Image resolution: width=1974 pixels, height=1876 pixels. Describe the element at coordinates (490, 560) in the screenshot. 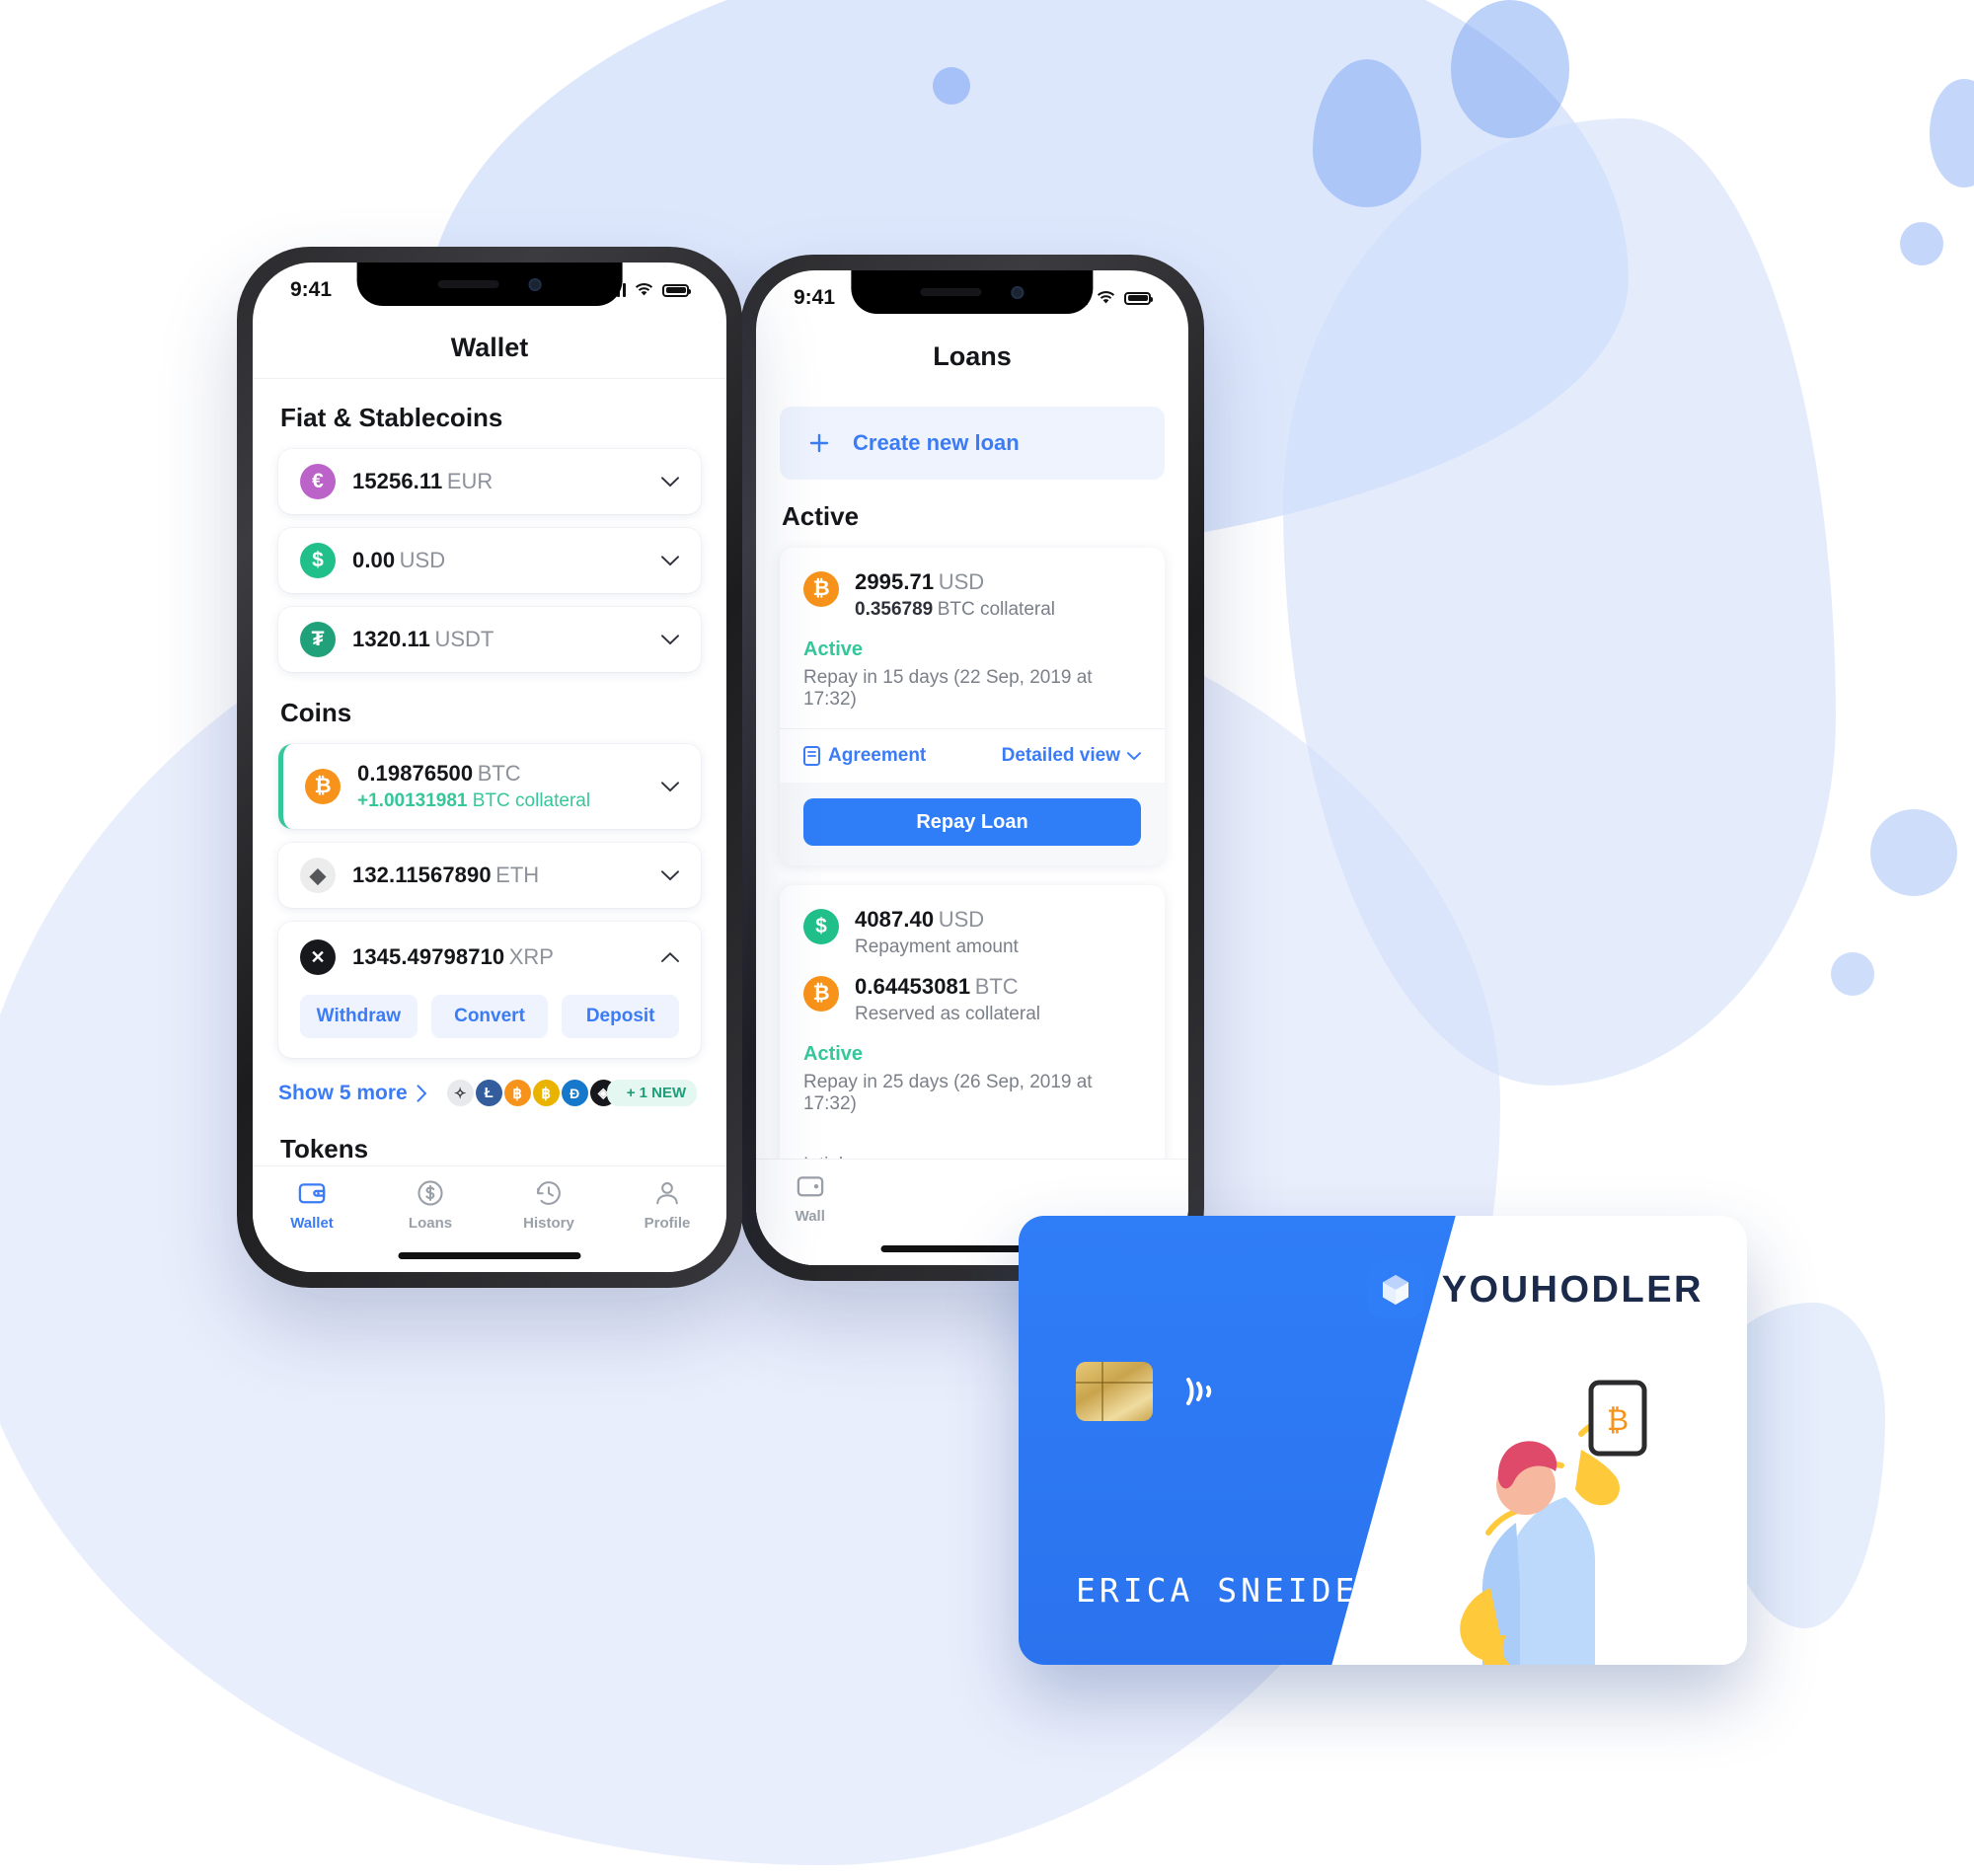

I see `wallet-row-usd: $ 0.00 USD` at that location.